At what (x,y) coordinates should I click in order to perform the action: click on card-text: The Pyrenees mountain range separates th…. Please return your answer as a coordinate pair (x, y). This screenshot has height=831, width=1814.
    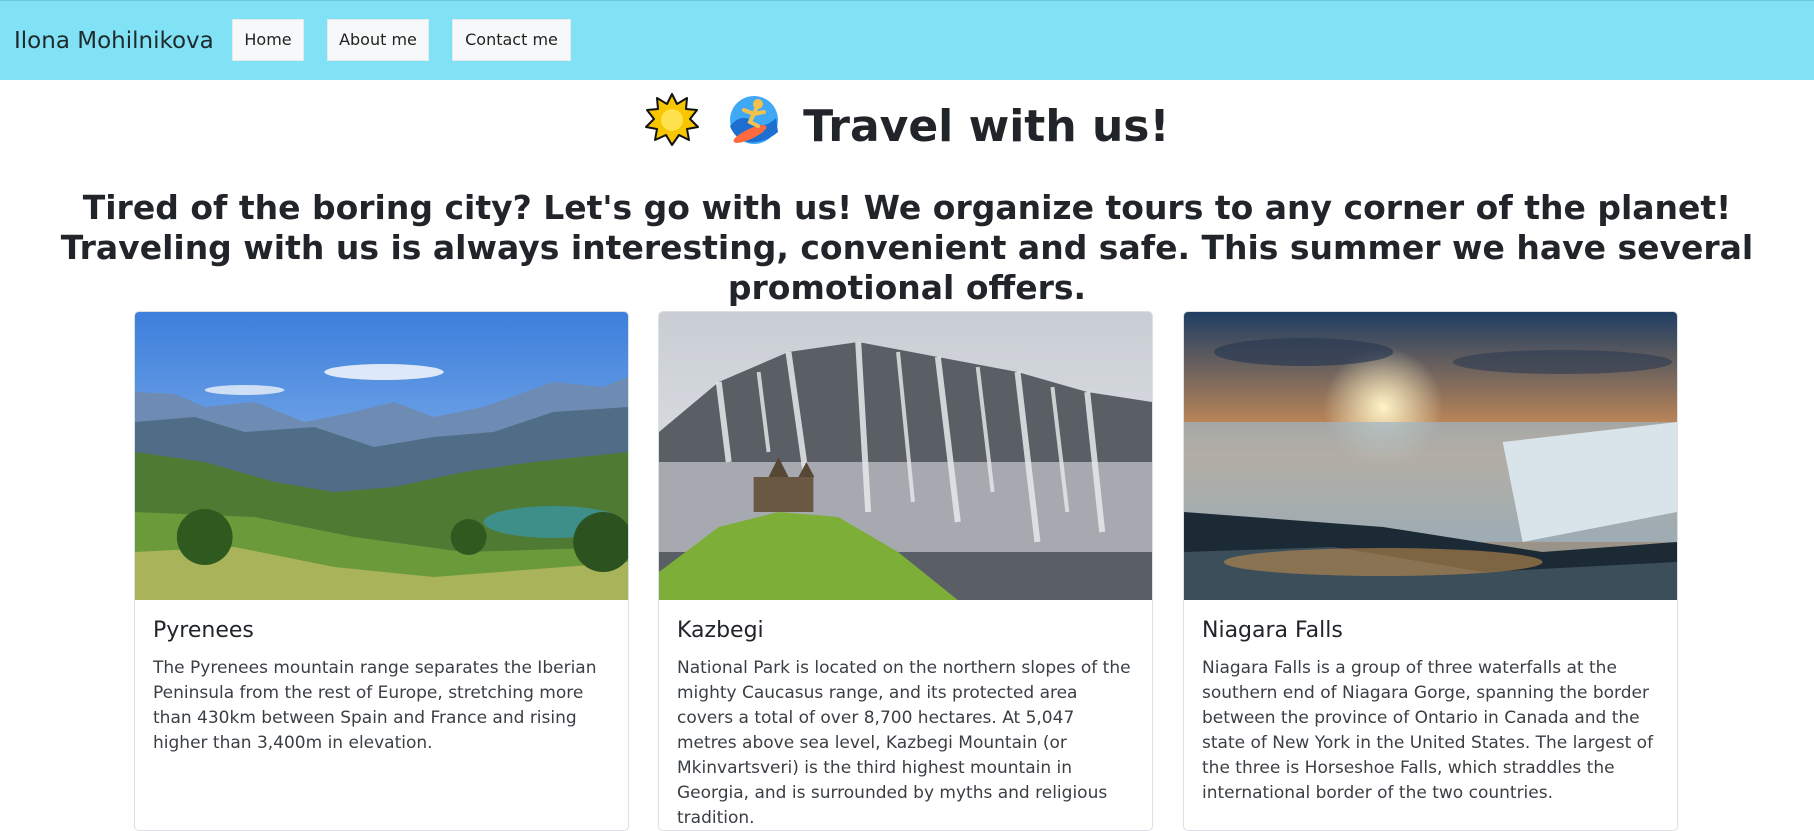
    Looking at the image, I should click on (375, 705).